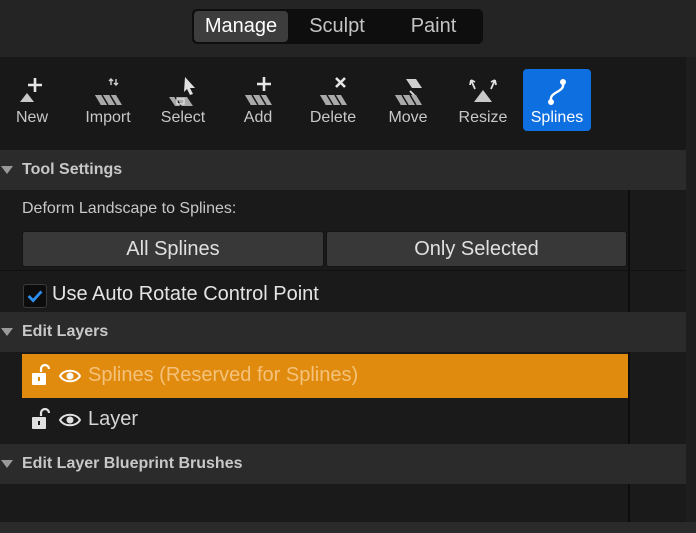 The width and height of the screenshot is (696, 533). I want to click on import-icon, so click(107, 92).